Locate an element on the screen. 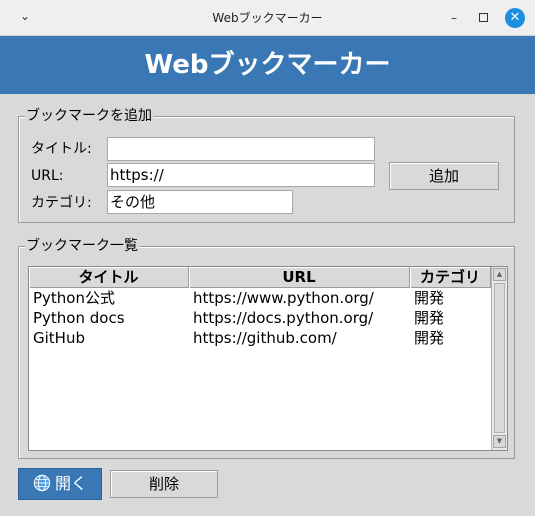  category-label: カテゴリ: is located at coordinates (61, 203).